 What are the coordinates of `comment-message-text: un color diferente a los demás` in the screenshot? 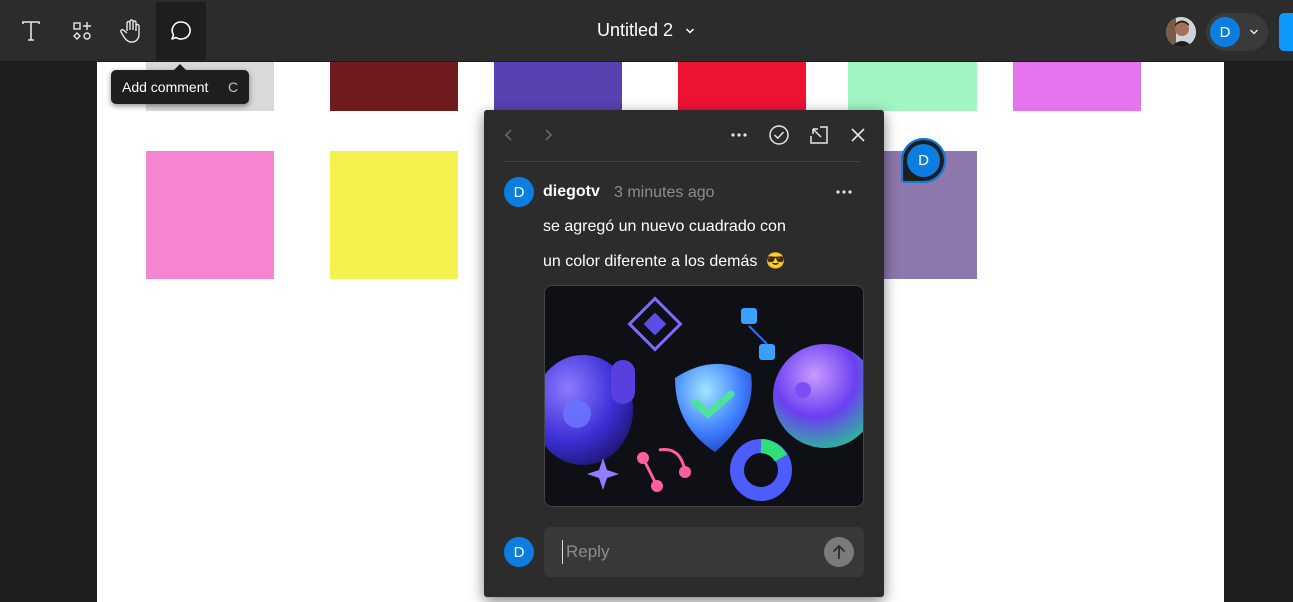 It's located at (650, 261).